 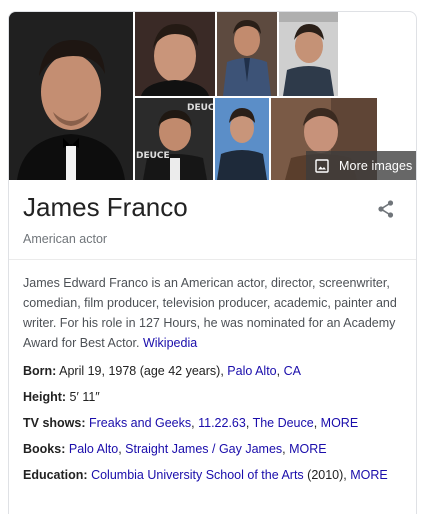 I want to click on tv-show-link: 11.22.63, so click(x=222, y=423).